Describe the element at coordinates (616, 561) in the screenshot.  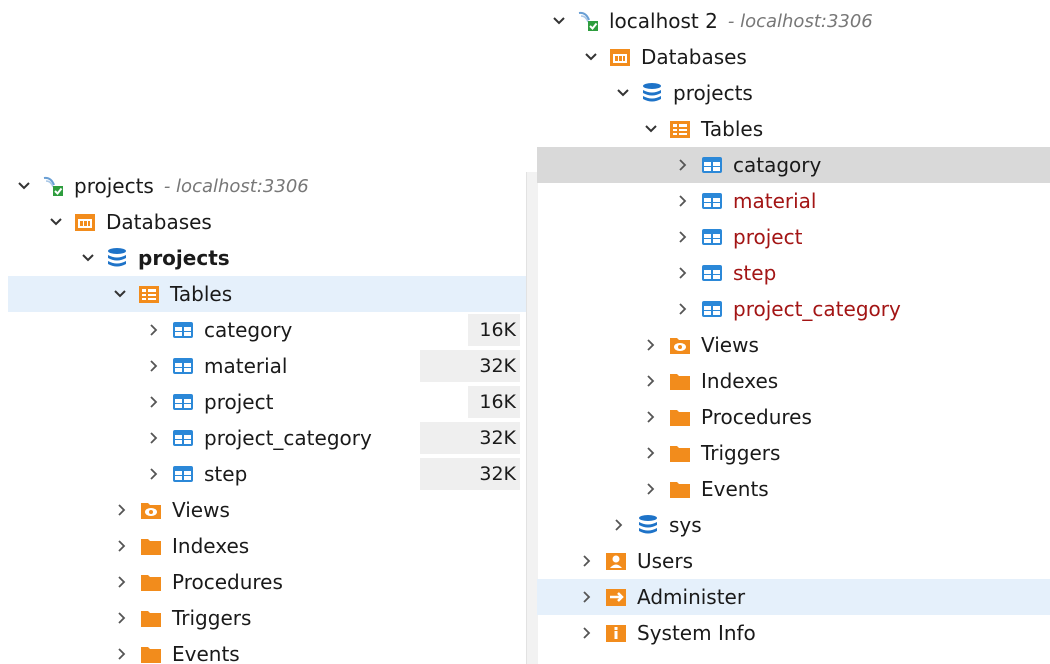
I see `users-icon` at that location.